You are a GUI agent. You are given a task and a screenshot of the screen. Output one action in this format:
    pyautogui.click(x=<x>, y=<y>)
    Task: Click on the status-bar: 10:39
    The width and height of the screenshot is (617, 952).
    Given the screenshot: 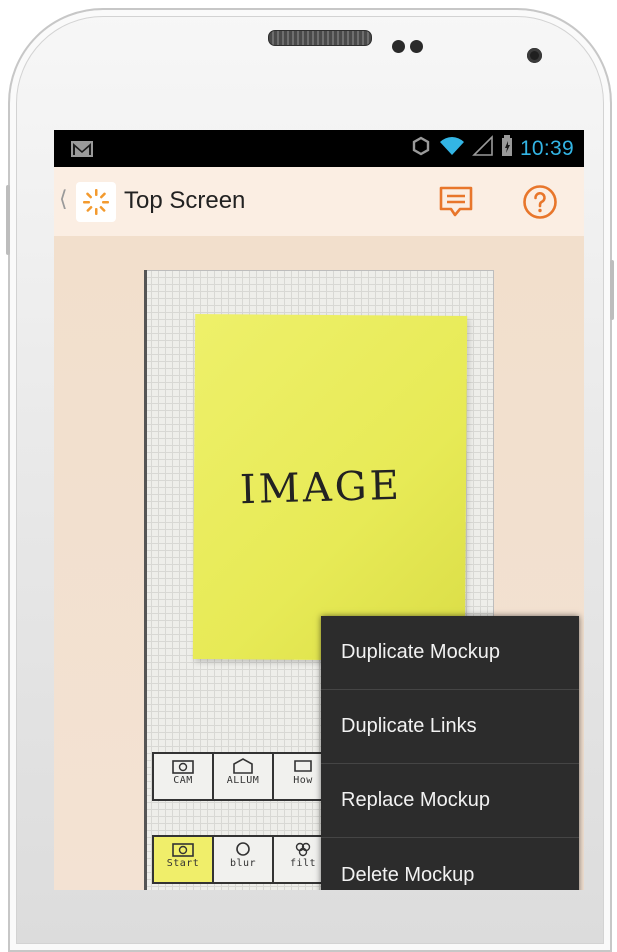 What is the action you would take?
    pyautogui.click(x=319, y=148)
    